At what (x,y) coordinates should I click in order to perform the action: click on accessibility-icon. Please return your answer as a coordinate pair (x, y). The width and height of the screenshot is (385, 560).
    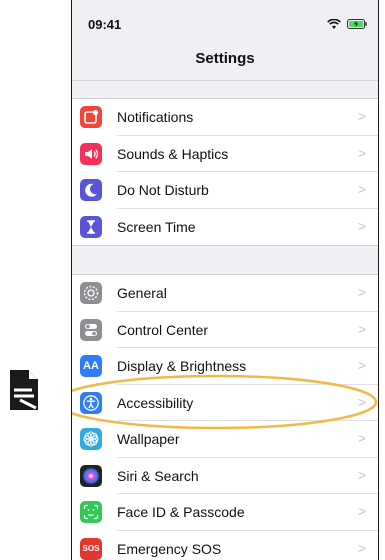
    Looking at the image, I should click on (91, 402).